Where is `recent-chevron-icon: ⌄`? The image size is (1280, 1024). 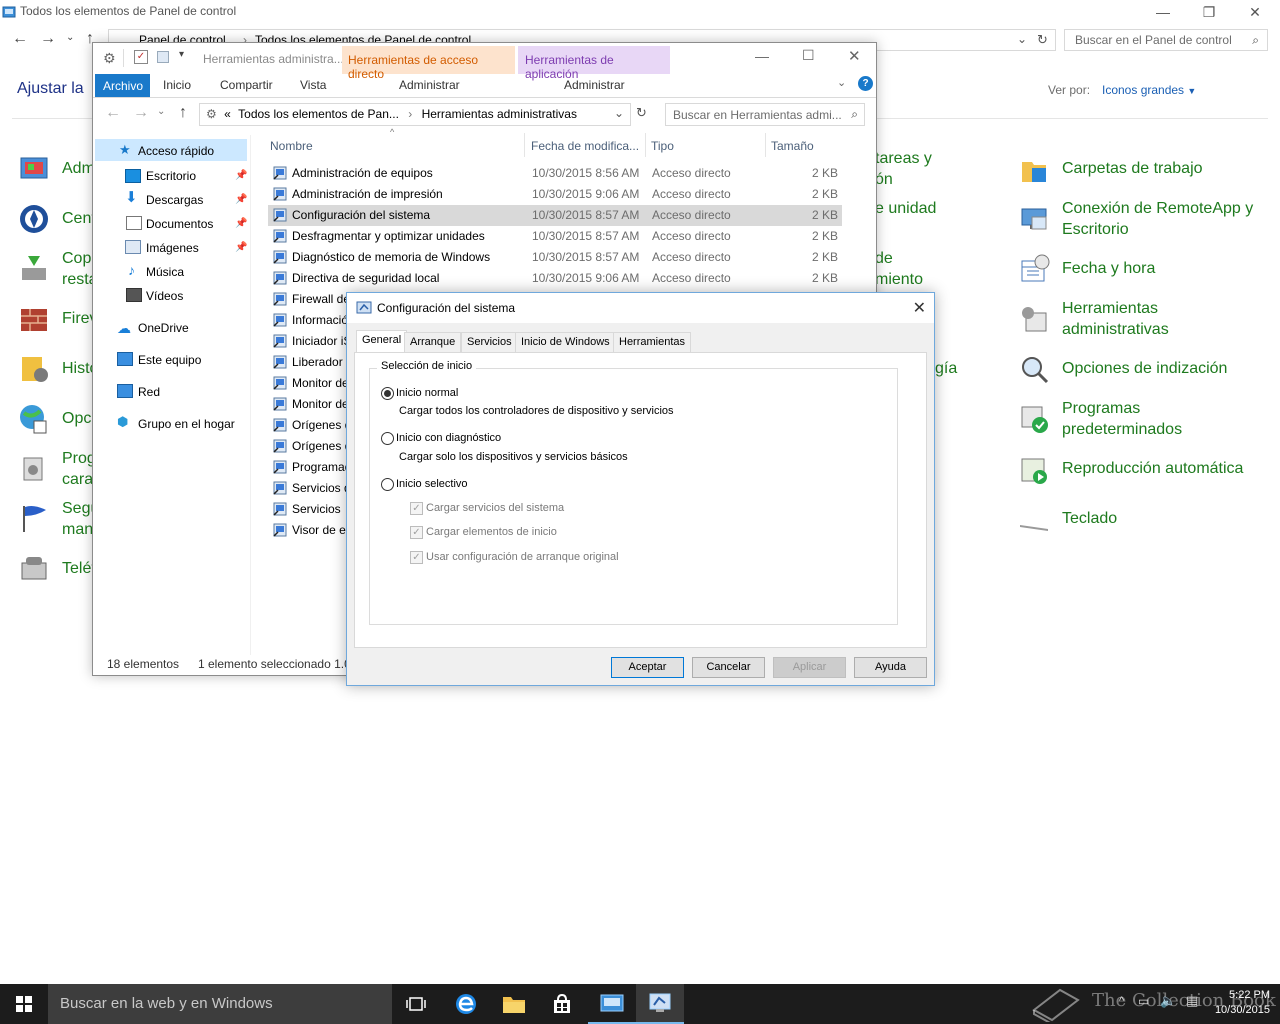 recent-chevron-icon: ⌄ is located at coordinates (70, 37).